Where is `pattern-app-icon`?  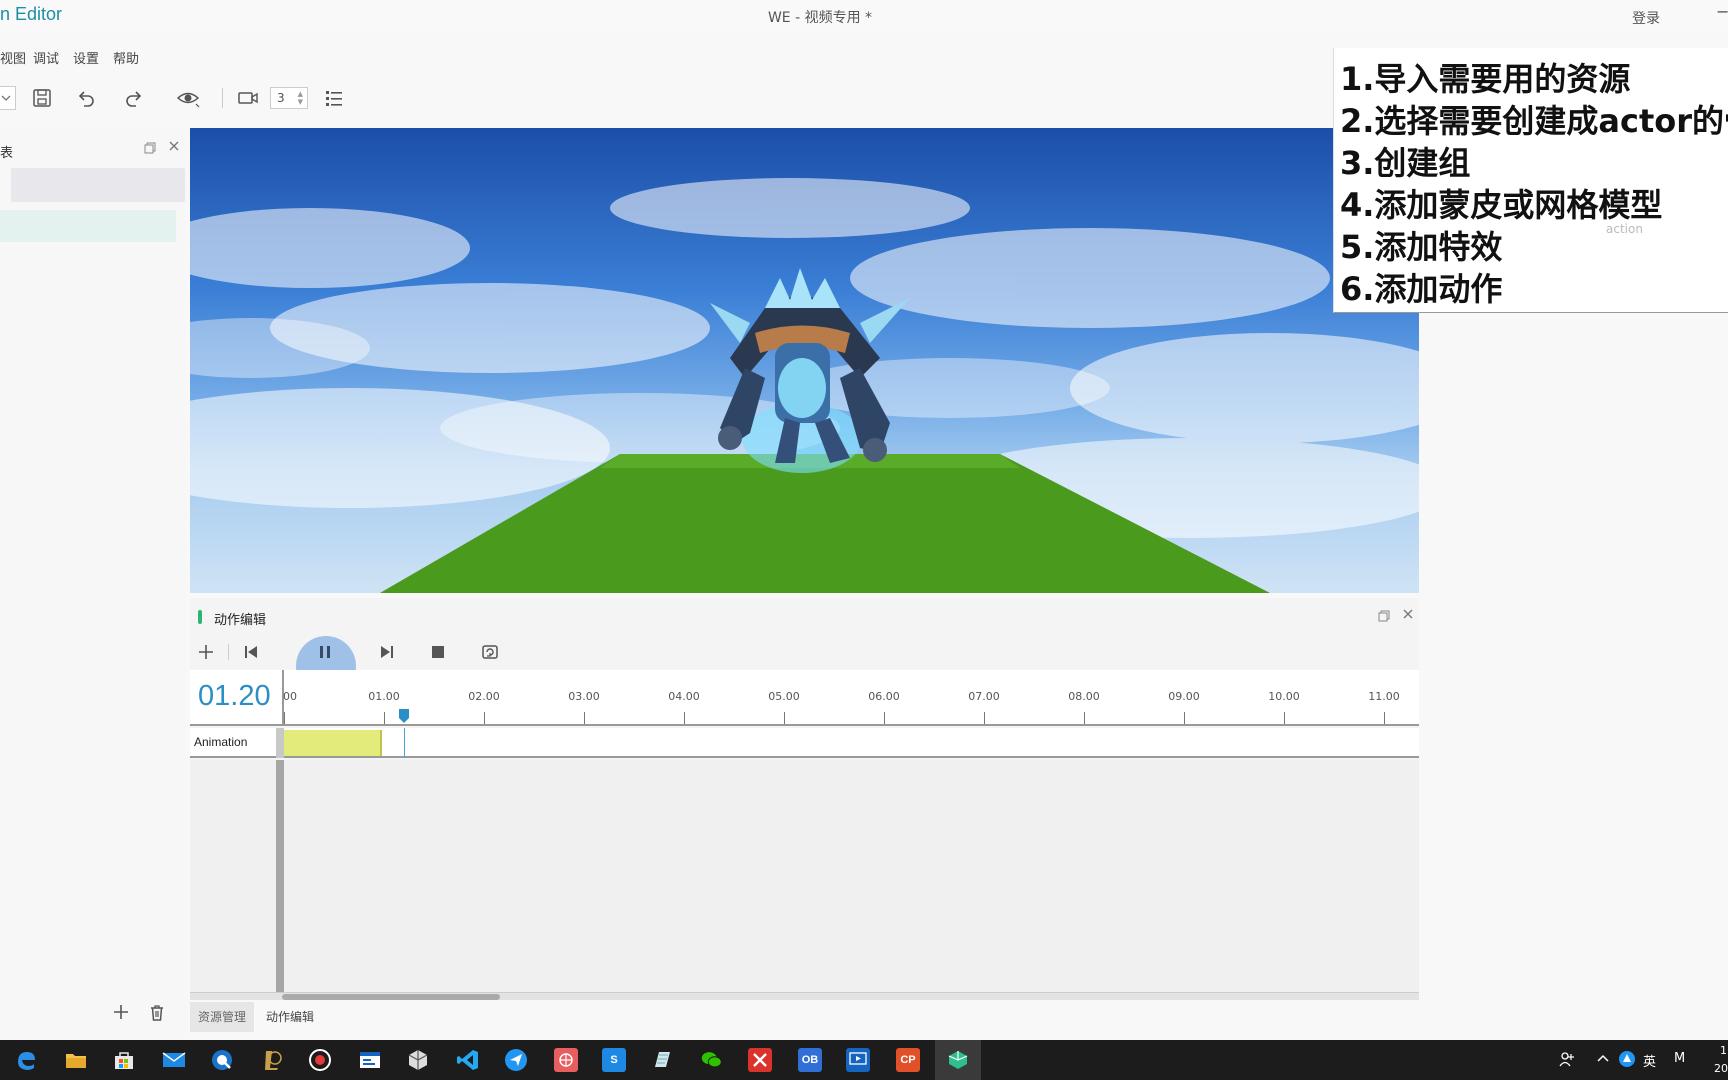 pattern-app-icon is located at coordinates (566, 1060).